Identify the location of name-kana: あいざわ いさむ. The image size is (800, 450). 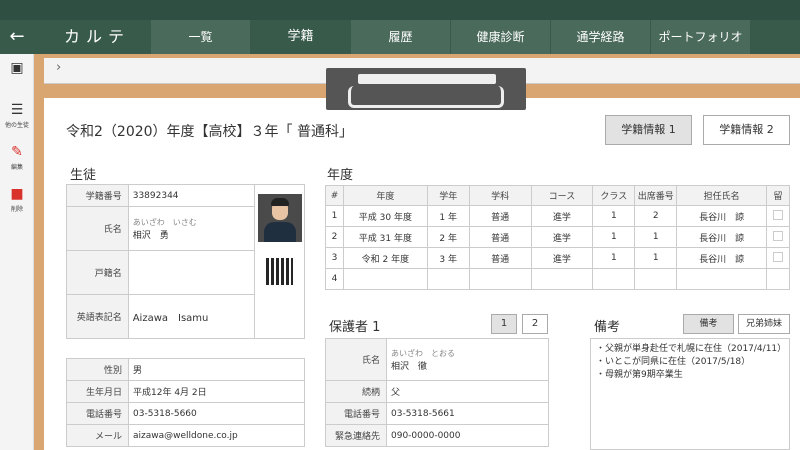
(164, 222).